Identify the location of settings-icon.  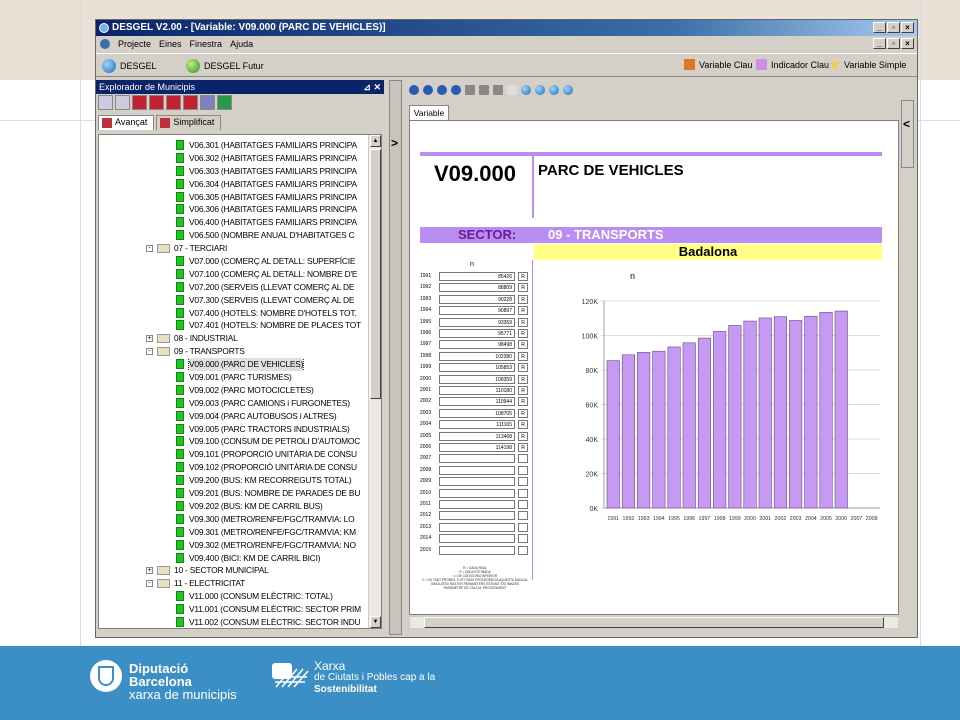
(207, 102).